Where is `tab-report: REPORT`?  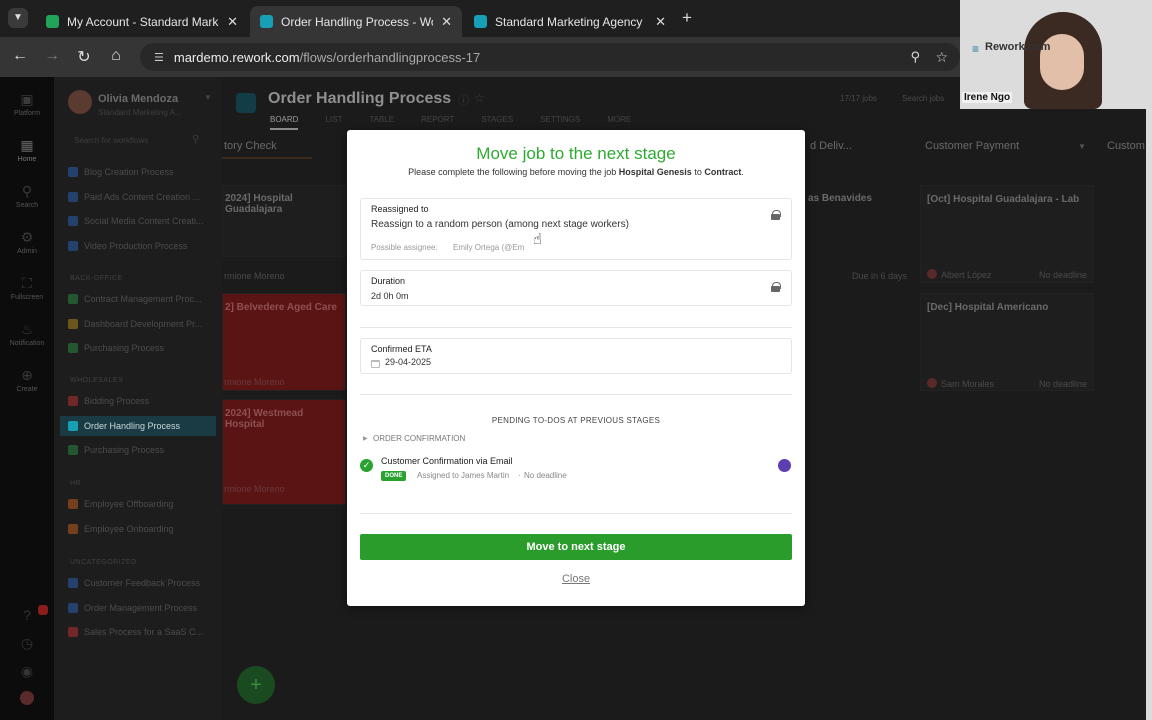 tab-report: REPORT is located at coordinates (437, 122).